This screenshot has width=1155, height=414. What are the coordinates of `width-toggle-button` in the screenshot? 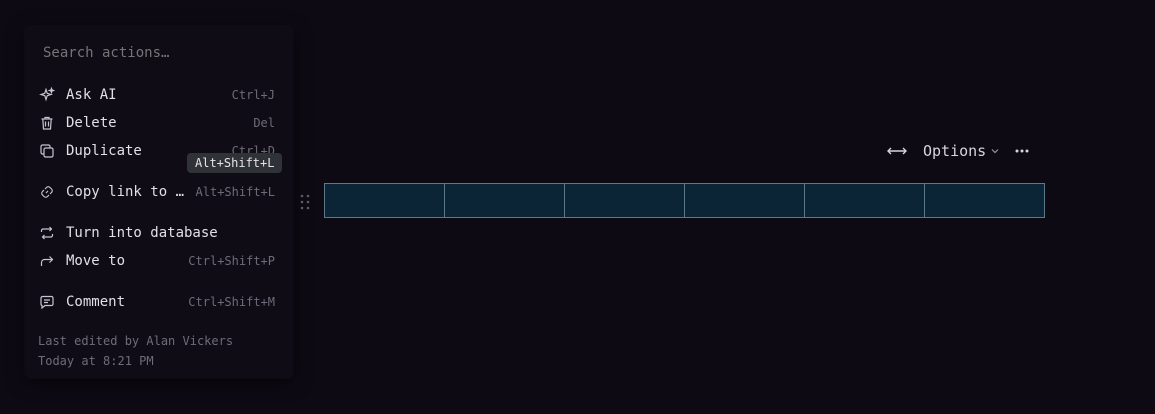 It's located at (897, 151).